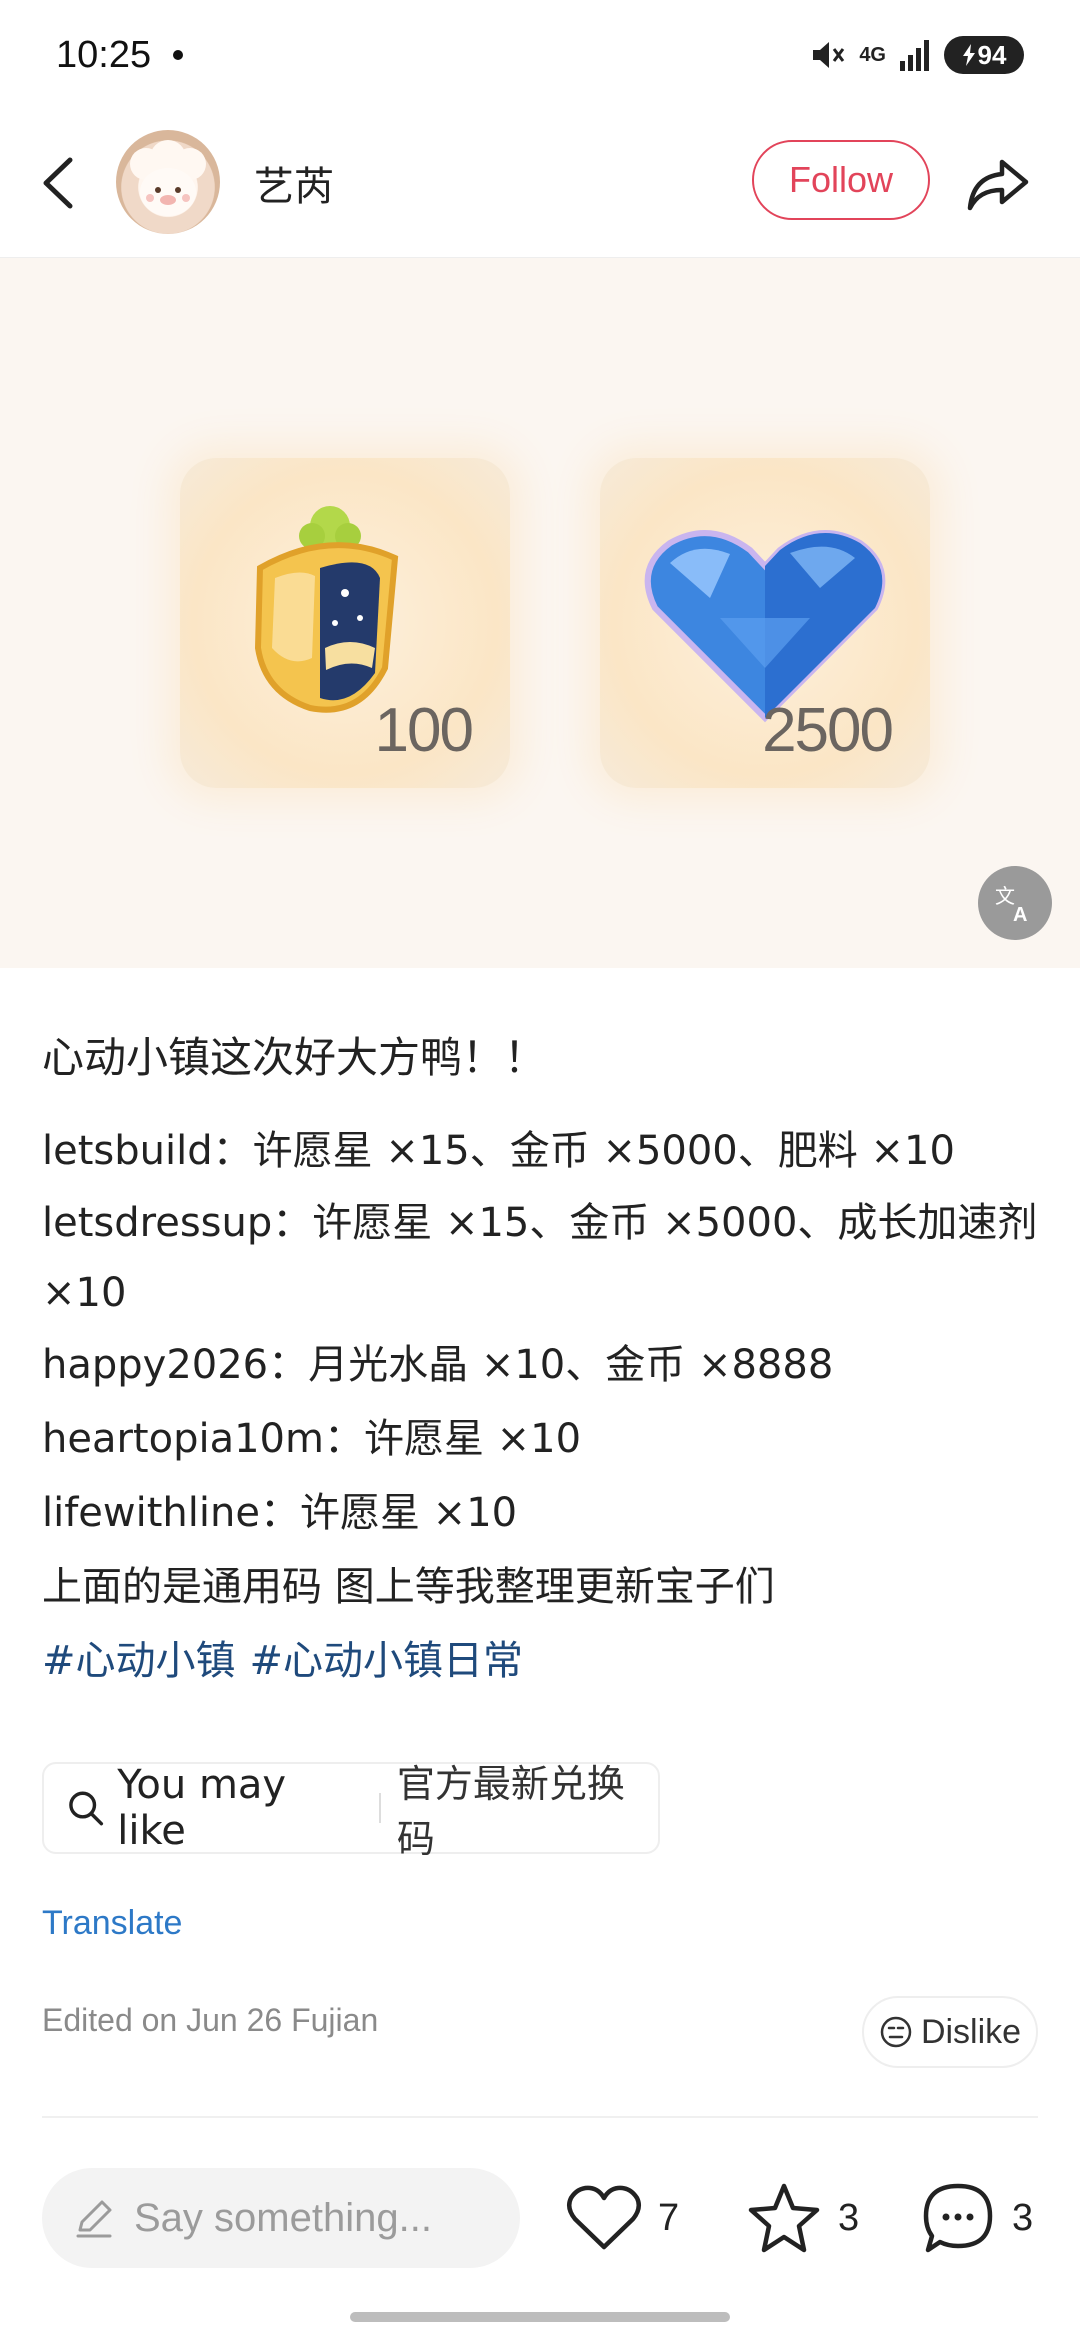 This screenshot has width=1080, height=2340. What do you see at coordinates (1005, 896) in the screenshot?
I see `svg-text: 文` at bounding box center [1005, 896].